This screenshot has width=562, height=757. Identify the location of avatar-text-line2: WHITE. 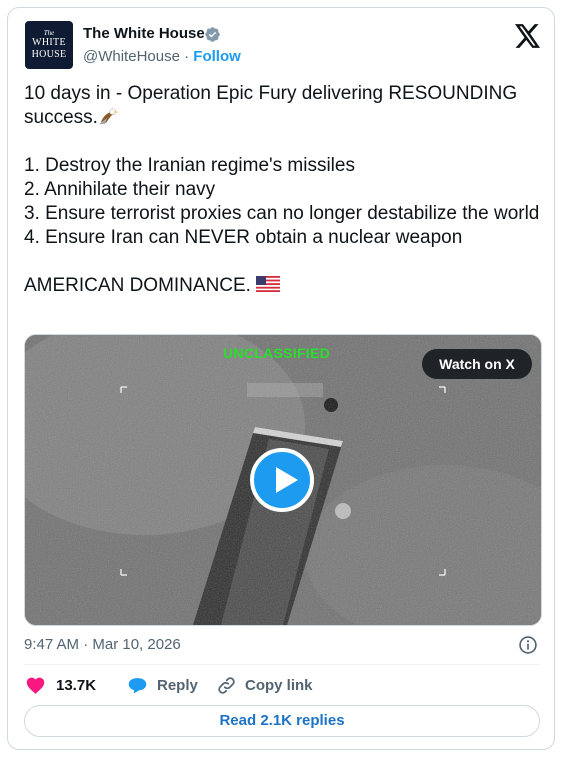
(49, 42).